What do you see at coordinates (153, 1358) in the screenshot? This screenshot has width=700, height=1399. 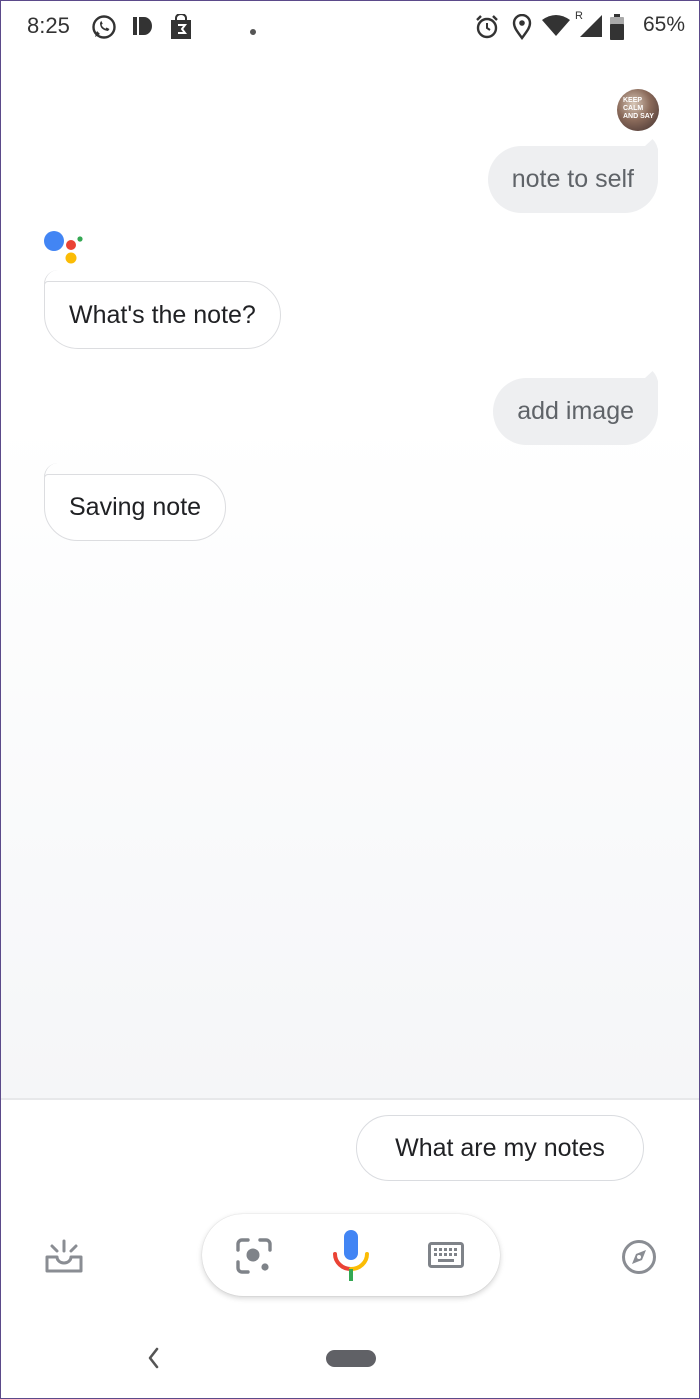 I see `back-chevron-icon` at bounding box center [153, 1358].